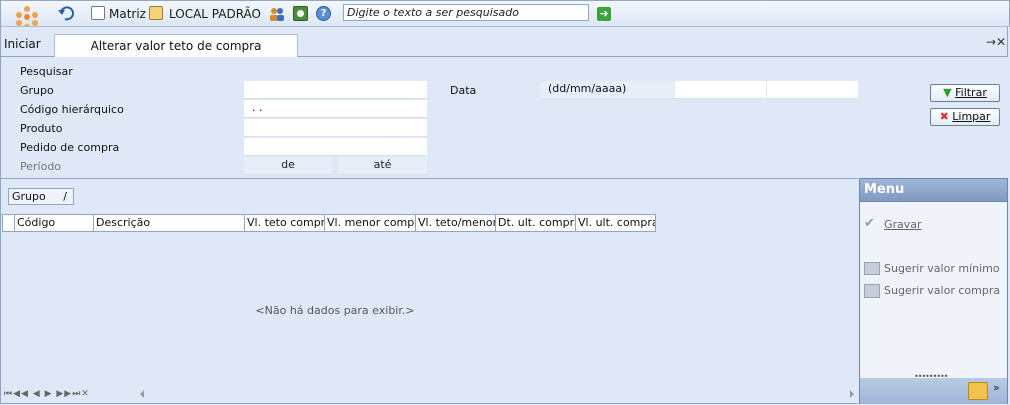 This screenshot has height=405, width=1010. What do you see at coordinates (947, 92) in the screenshot?
I see `funnel-icon: ▼` at bounding box center [947, 92].